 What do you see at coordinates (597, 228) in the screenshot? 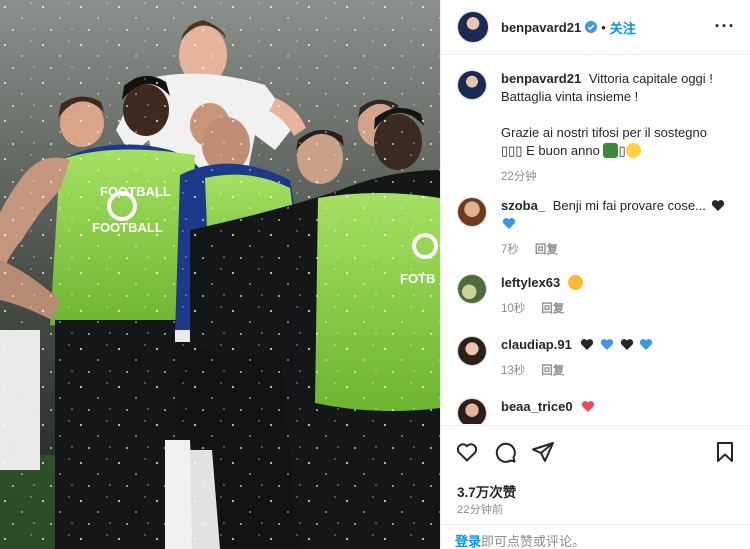
I see `comment-item: szoba_ Benji mi fai provare cose... 7秒 回复` at bounding box center [597, 228].